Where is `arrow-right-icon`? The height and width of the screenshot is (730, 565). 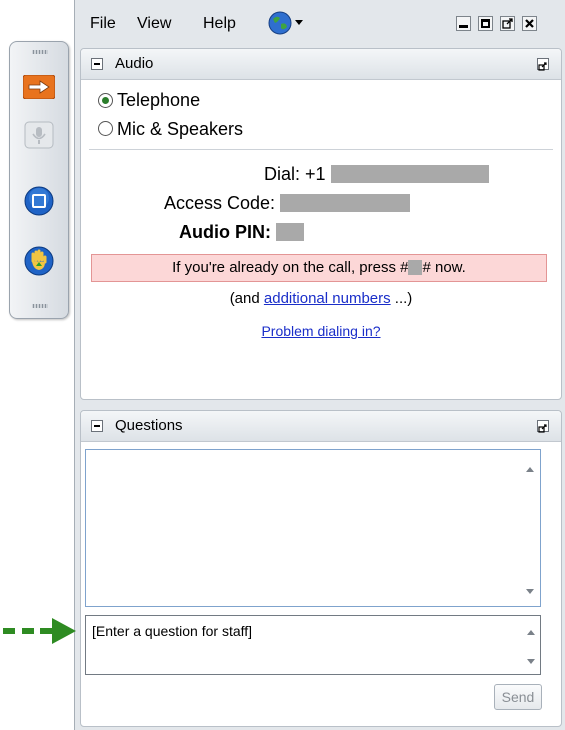 arrow-right-icon is located at coordinates (39, 87).